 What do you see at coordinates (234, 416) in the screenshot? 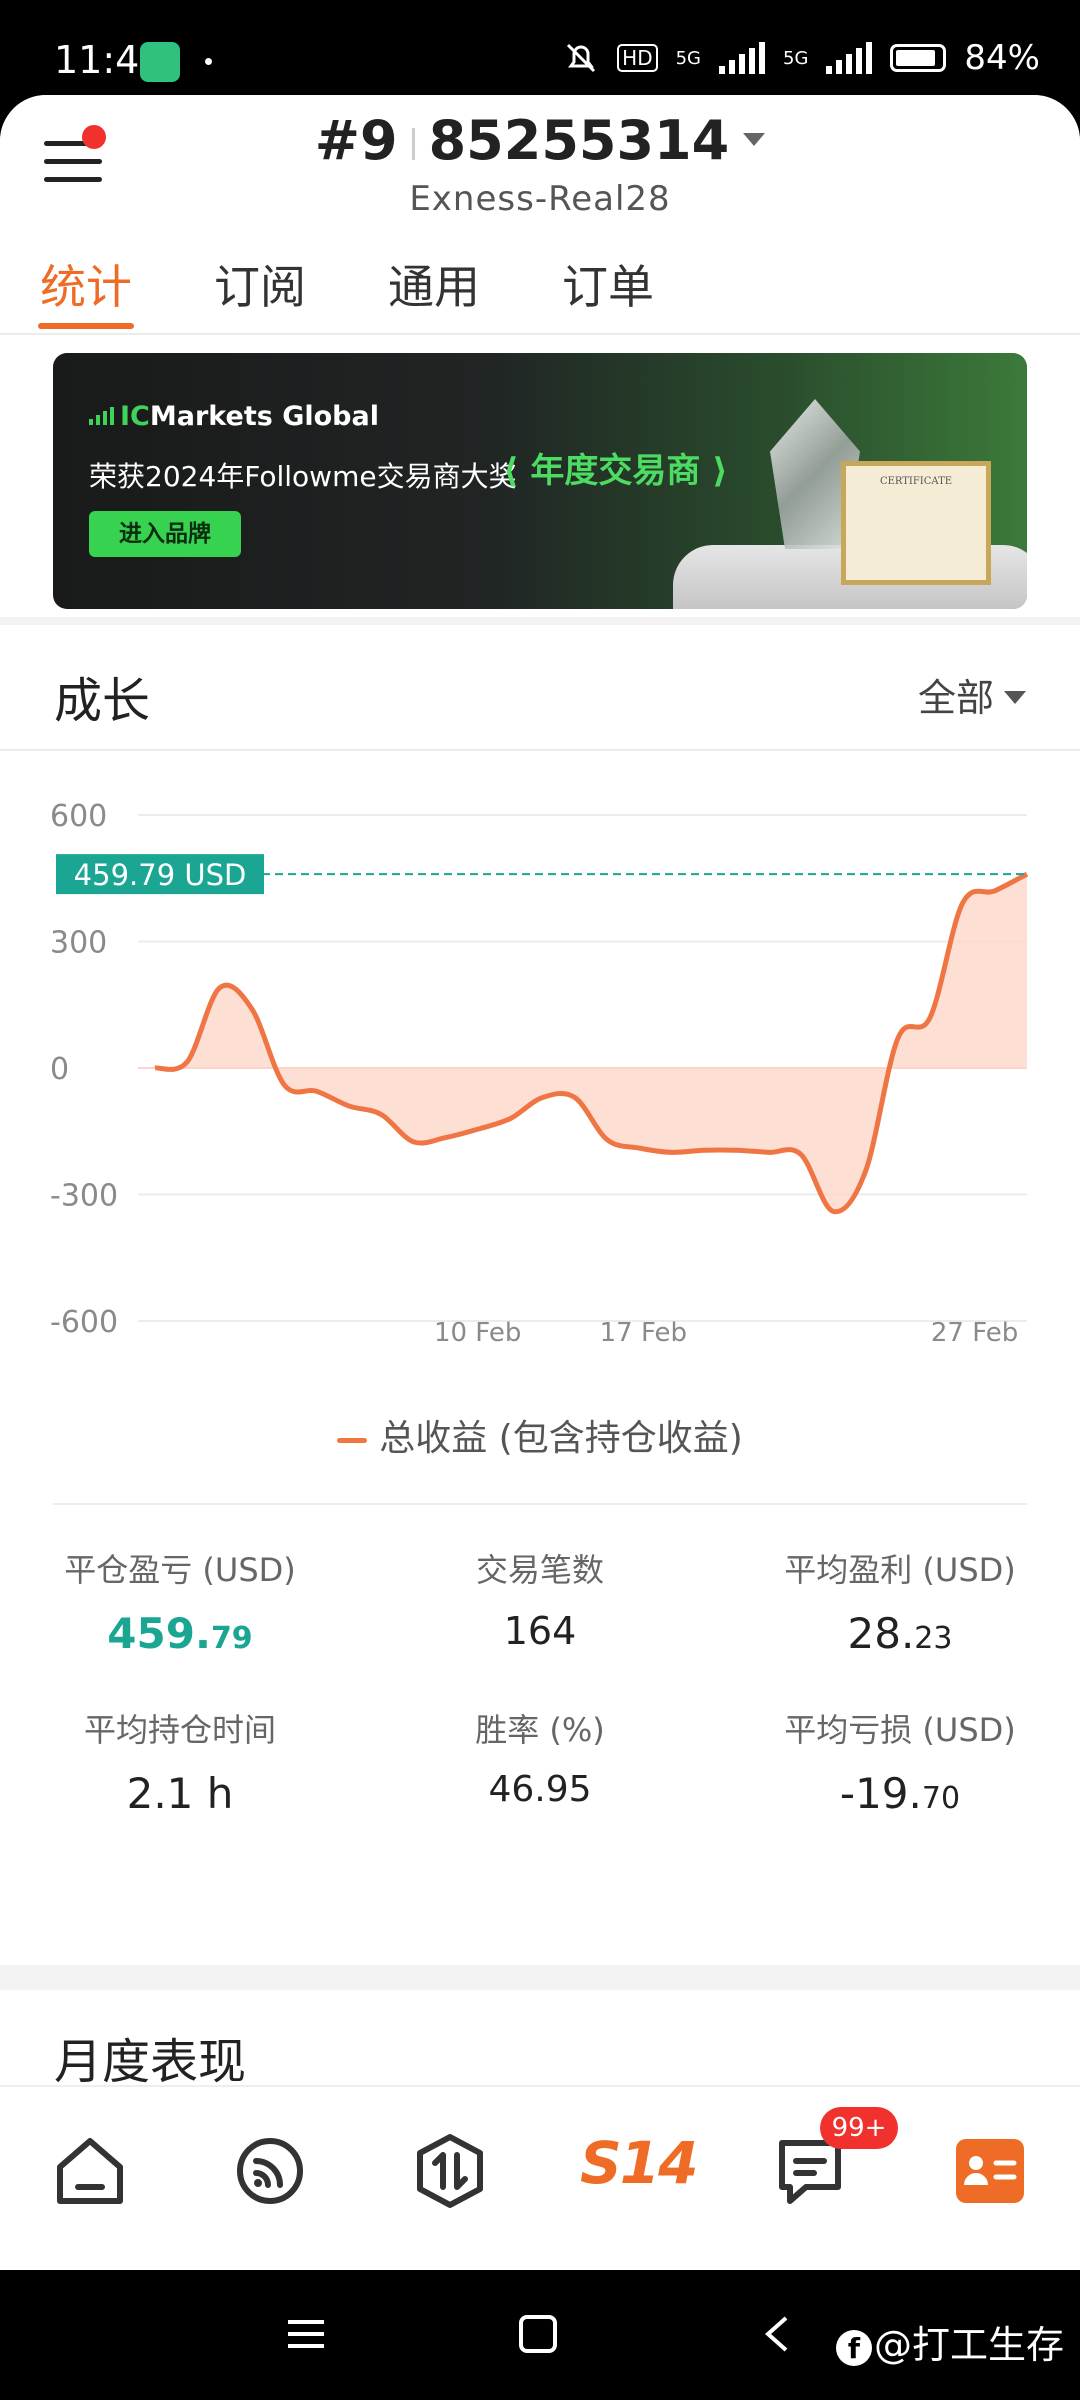
I see `icmarkets-logo: ICMarkets Global` at bounding box center [234, 416].